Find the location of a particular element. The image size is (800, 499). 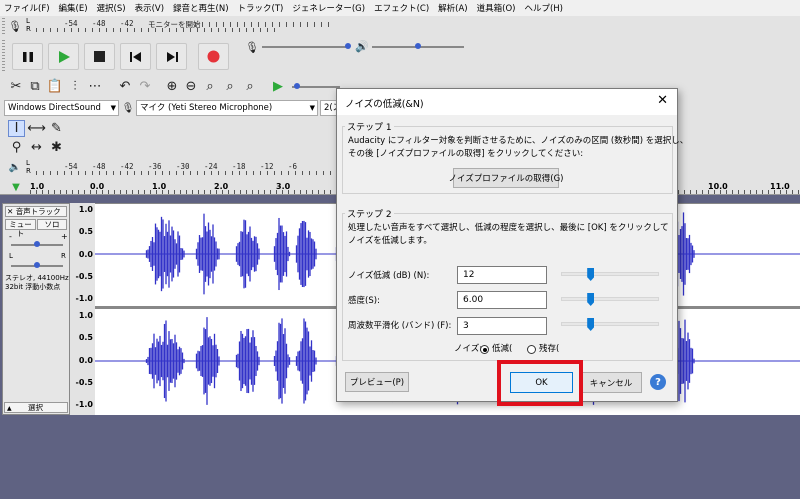

menu-view: 表示(V) is located at coordinates (149, 8).